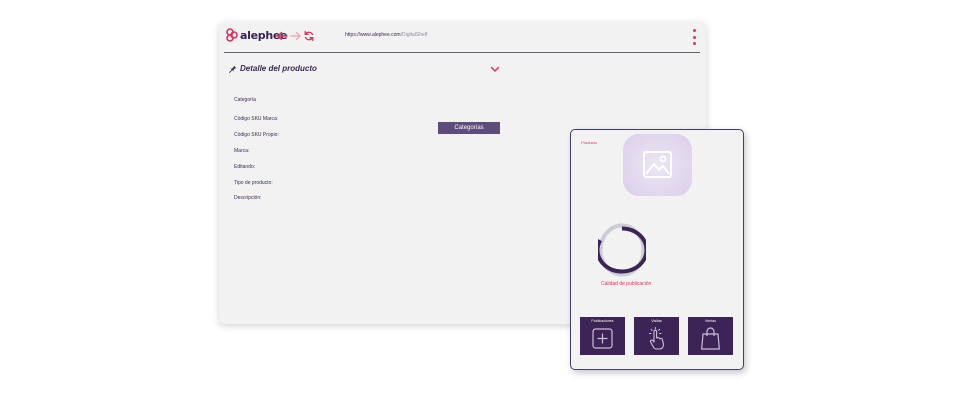  What do you see at coordinates (245, 167) in the screenshot?
I see `field-label-editando: Editando:` at bounding box center [245, 167].